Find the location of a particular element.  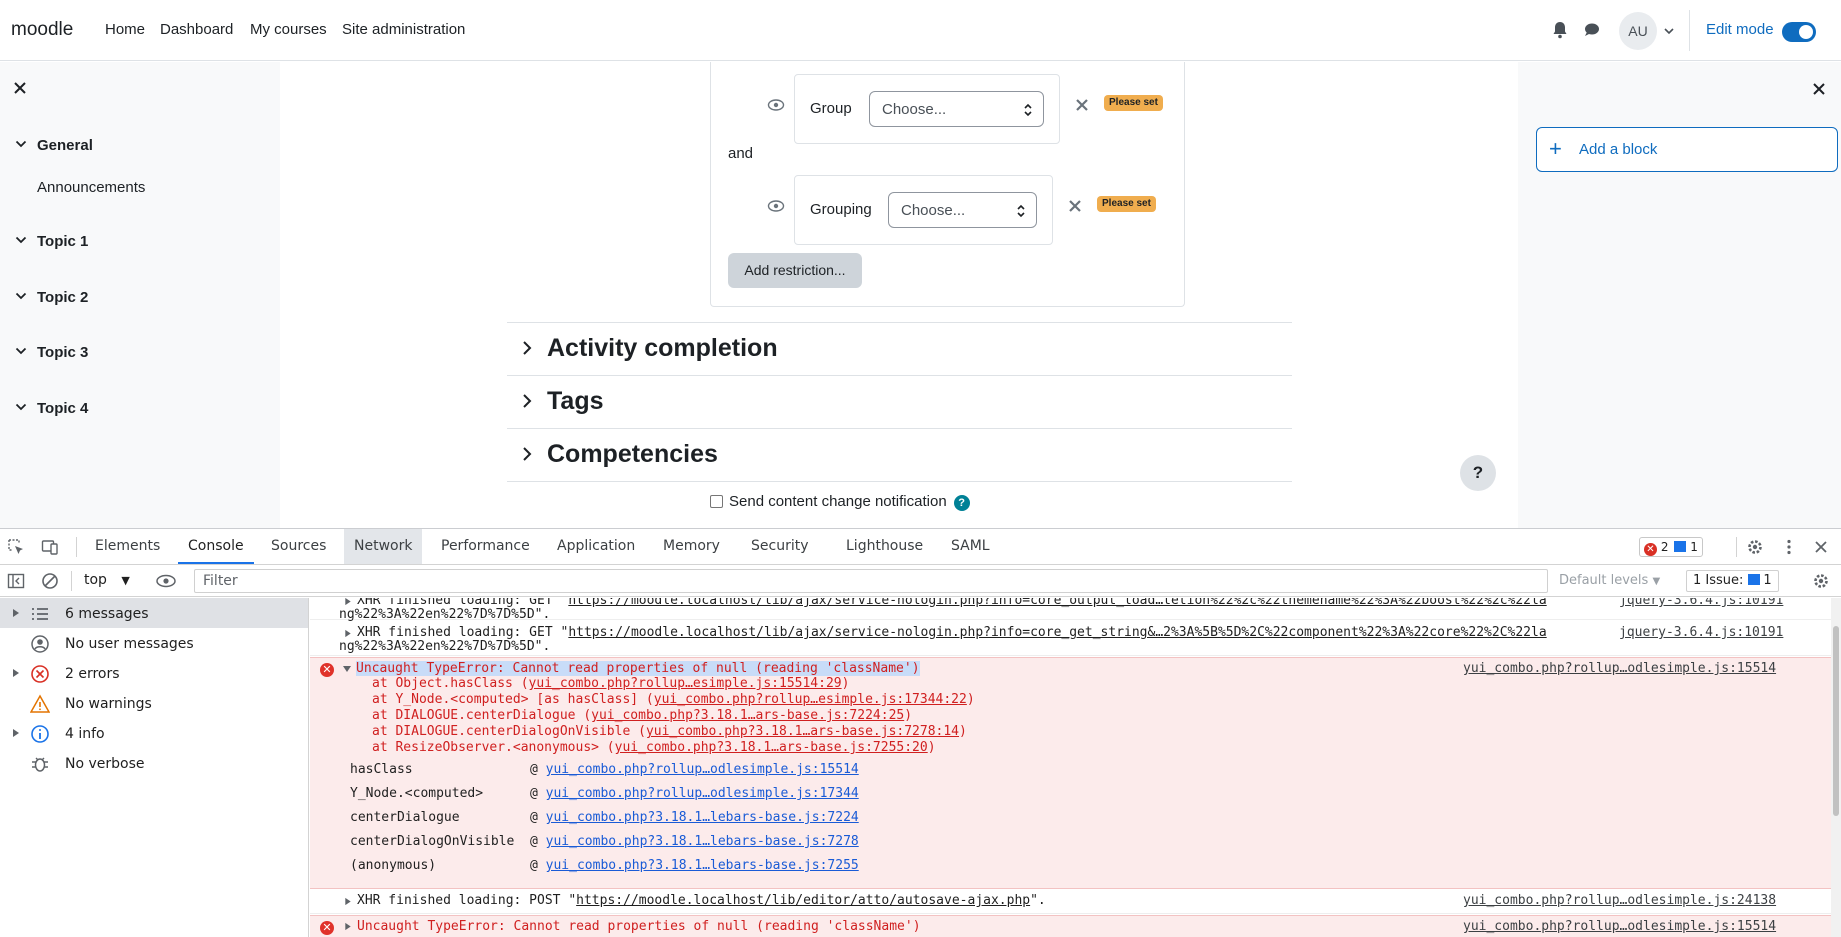

more-options-icon is located at coordinates (1789, 547).